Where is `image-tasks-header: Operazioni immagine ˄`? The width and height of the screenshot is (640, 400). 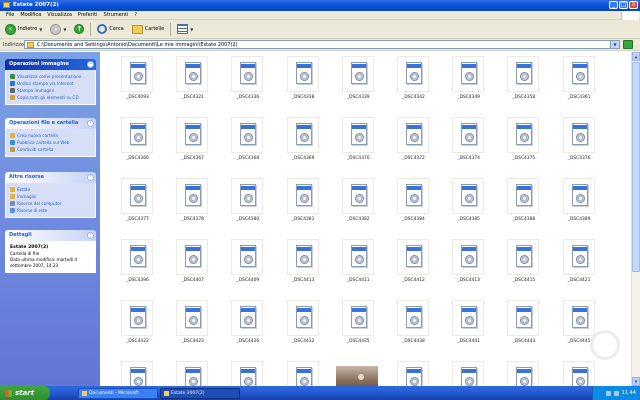 image-tasks-header: Operazioni immagine ˄ is located at coordinates (50, 64).